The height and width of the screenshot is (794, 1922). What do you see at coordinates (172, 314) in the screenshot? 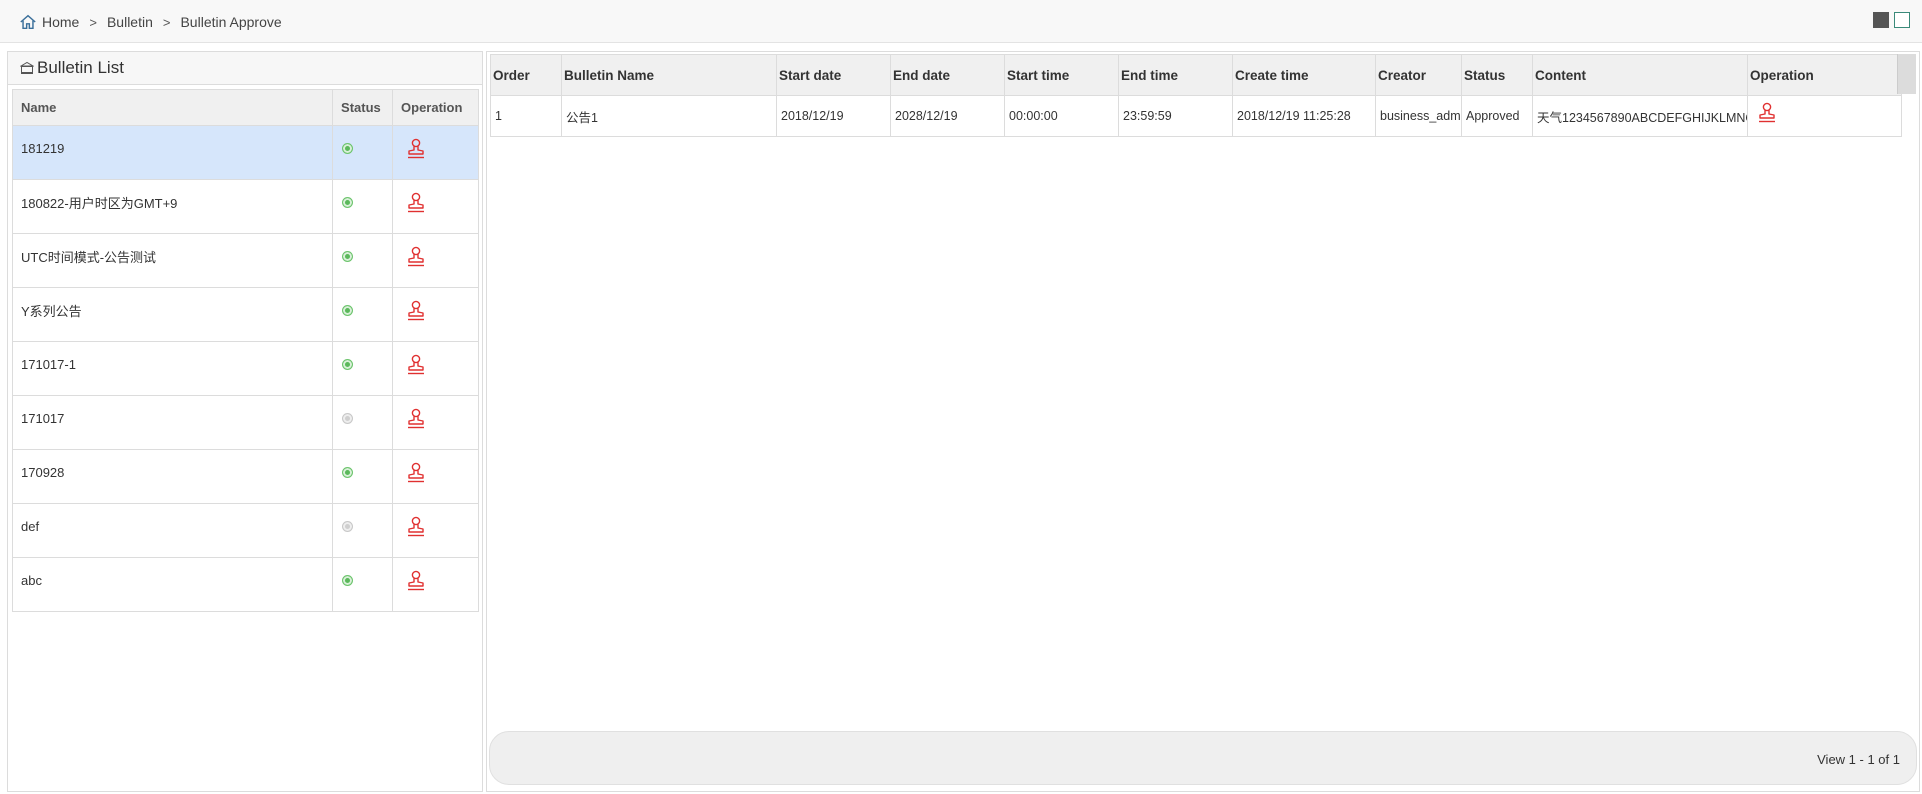
I see `bulletin-name: Y系列公告` at bounding box center [172, 314].